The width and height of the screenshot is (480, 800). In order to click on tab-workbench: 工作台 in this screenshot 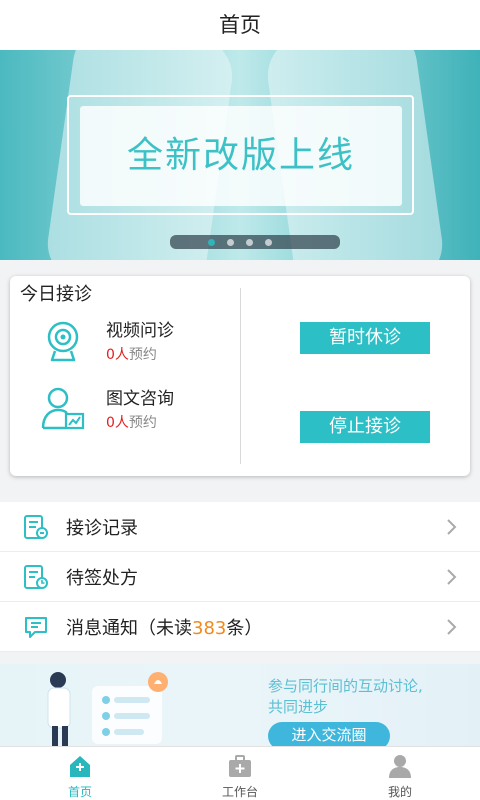, I will do `click(240, 773)`.